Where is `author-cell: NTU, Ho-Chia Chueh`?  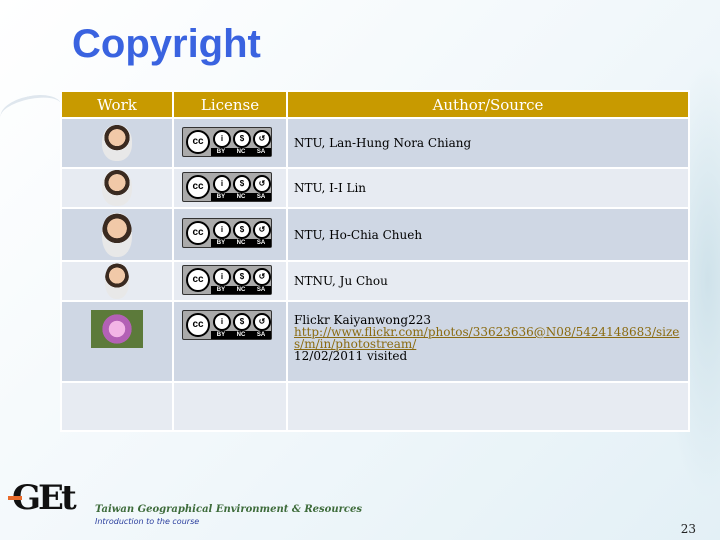
author-cell: NTU, Ho-Chia Chueh is located at coordinates (488, 234).